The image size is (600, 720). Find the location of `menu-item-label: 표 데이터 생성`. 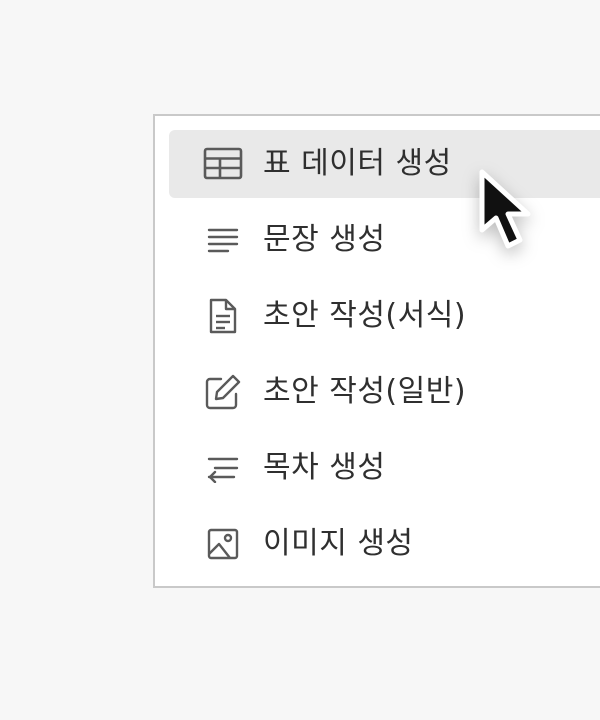

menu-item-label: 표 데이터 생성 is located at coordinates (357, 163).